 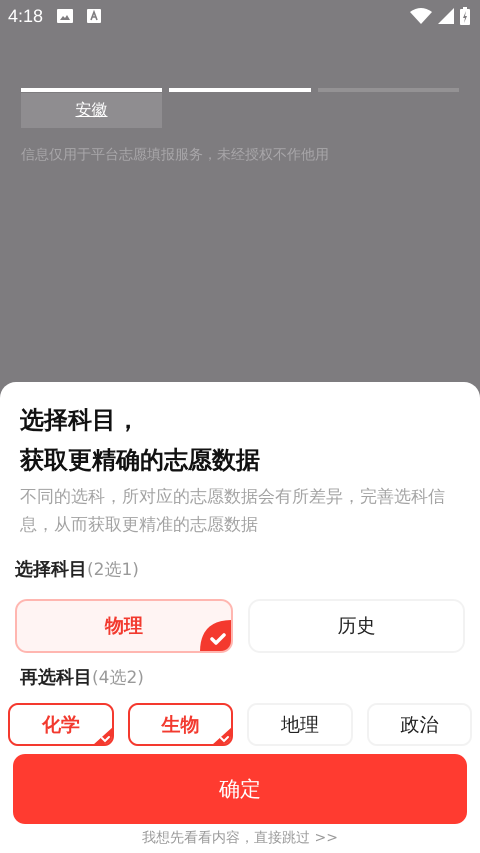 What do you see at coordinates (80, 420) in the screenshot?
I see `sheet-title: 选择科目，` at bounding box center [80, 420].